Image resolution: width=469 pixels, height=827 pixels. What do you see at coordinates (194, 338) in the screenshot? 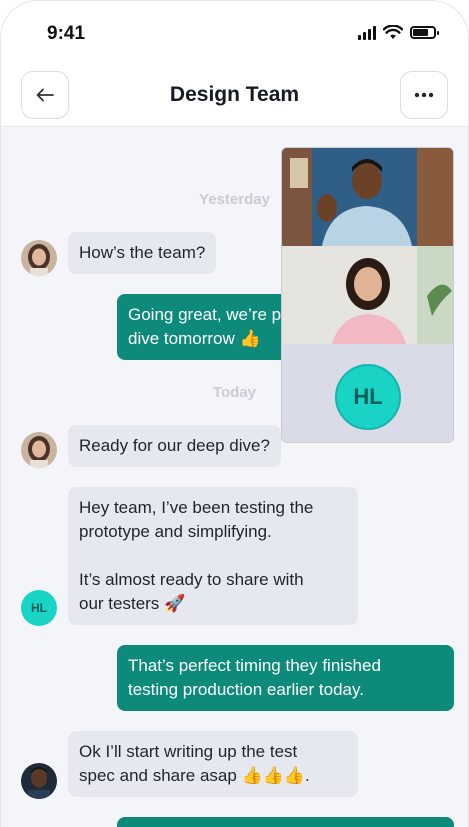
I see `message-text: dive tomorrow 👍` at bounding box center [194, 338].